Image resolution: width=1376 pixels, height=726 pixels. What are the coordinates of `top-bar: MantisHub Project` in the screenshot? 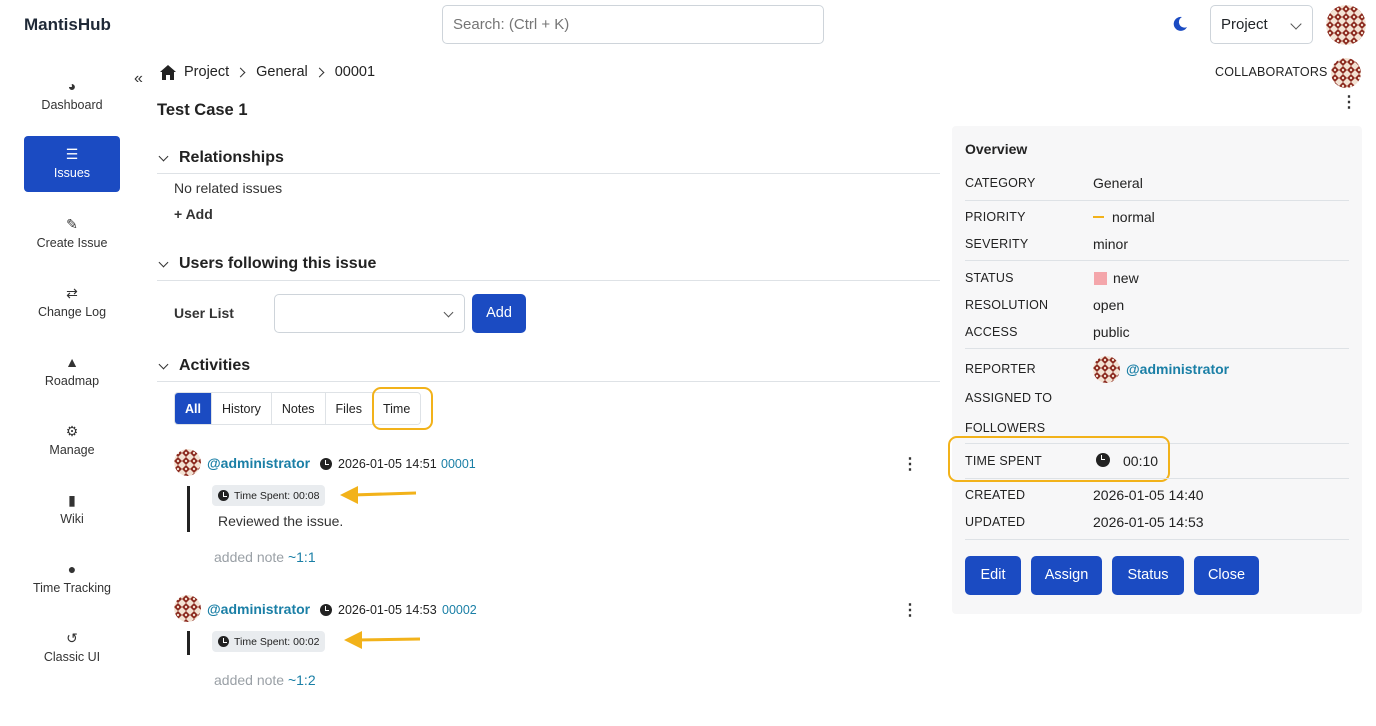 It's located at (688, 26).